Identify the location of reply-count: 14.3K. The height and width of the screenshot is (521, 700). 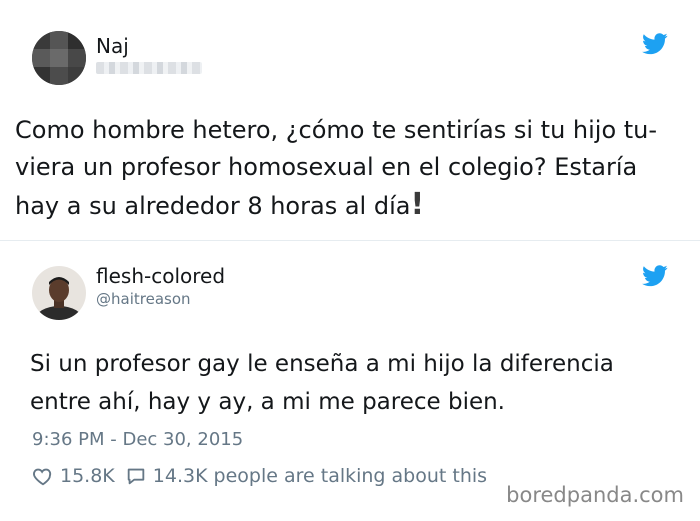
(180, 476).